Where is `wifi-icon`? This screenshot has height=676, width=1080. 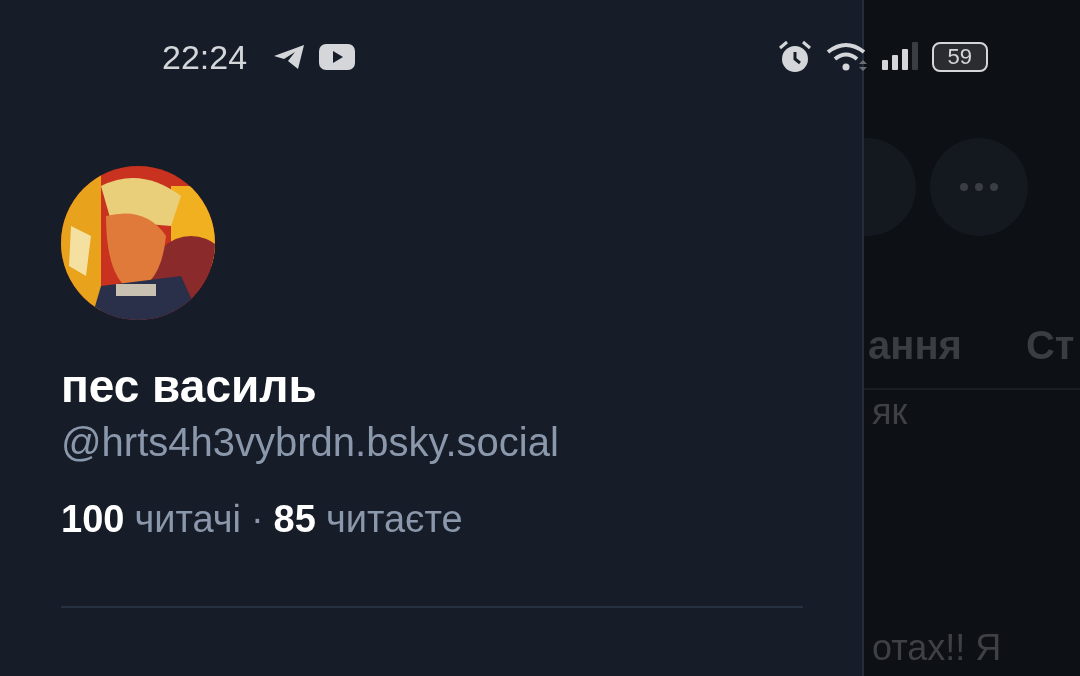 wifi-icon is located at coordinates (846, 57).